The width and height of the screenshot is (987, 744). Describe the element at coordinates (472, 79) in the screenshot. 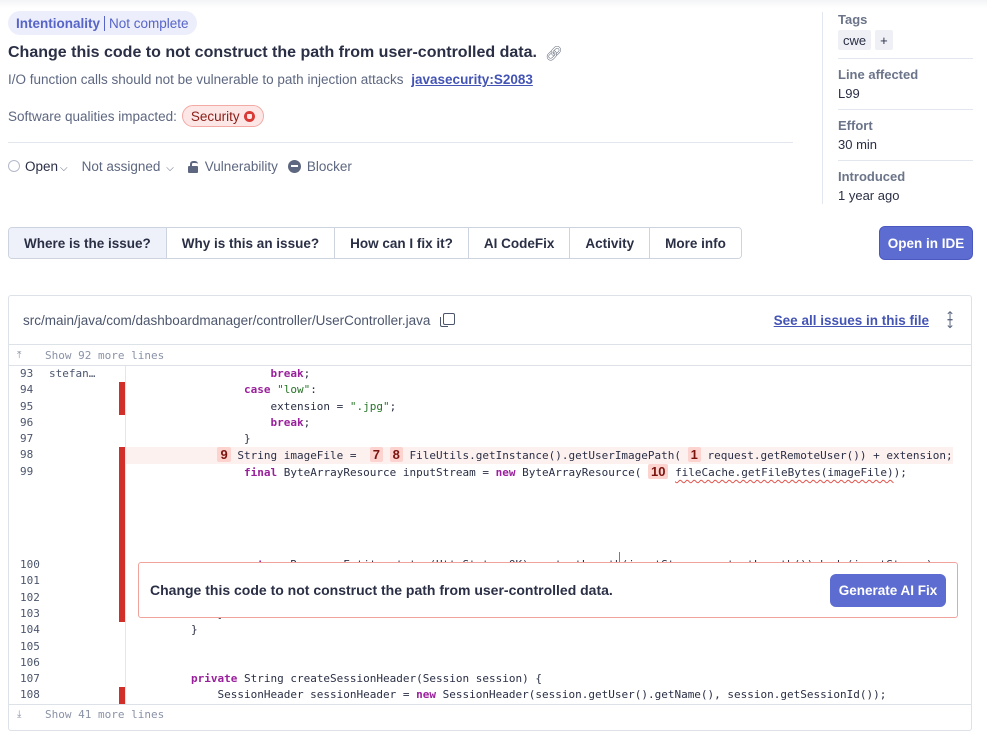

I see `rule-key-link: javasecurity:S2083` at that location.